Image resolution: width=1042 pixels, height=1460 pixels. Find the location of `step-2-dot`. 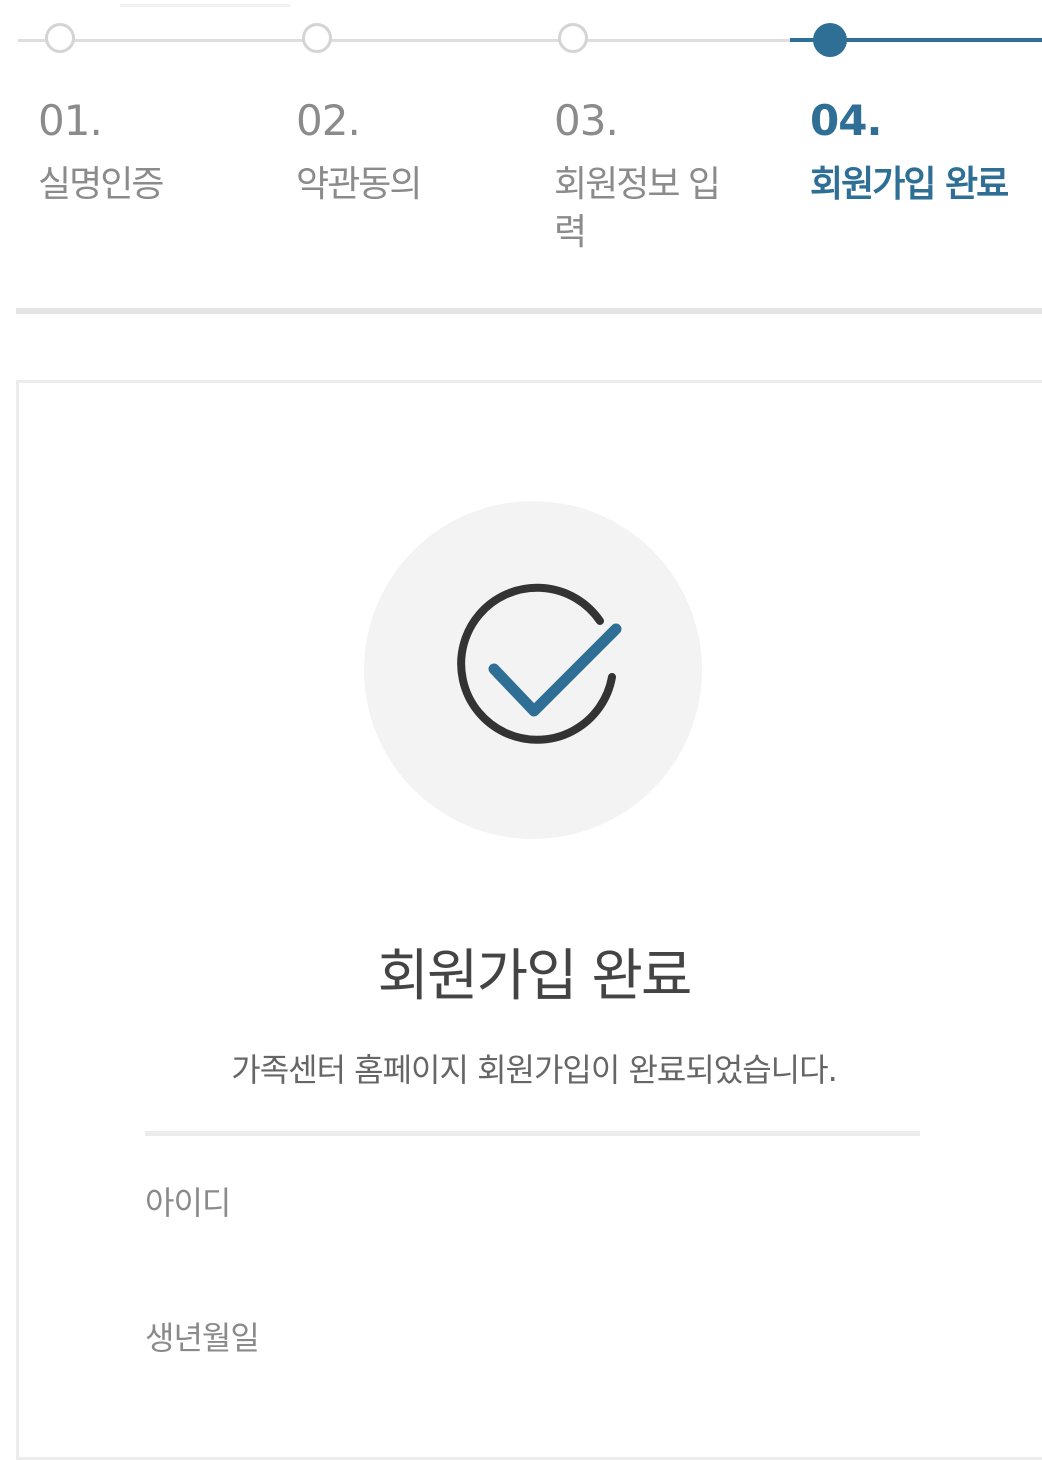

step-2-dot is located at coordinates (317, 38).